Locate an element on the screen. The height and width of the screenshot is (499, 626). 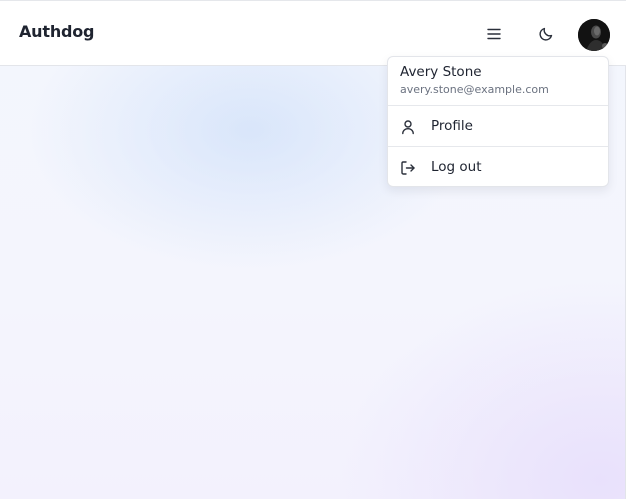
brand-logo-text: Authdog is located at coordinates (57, 31).